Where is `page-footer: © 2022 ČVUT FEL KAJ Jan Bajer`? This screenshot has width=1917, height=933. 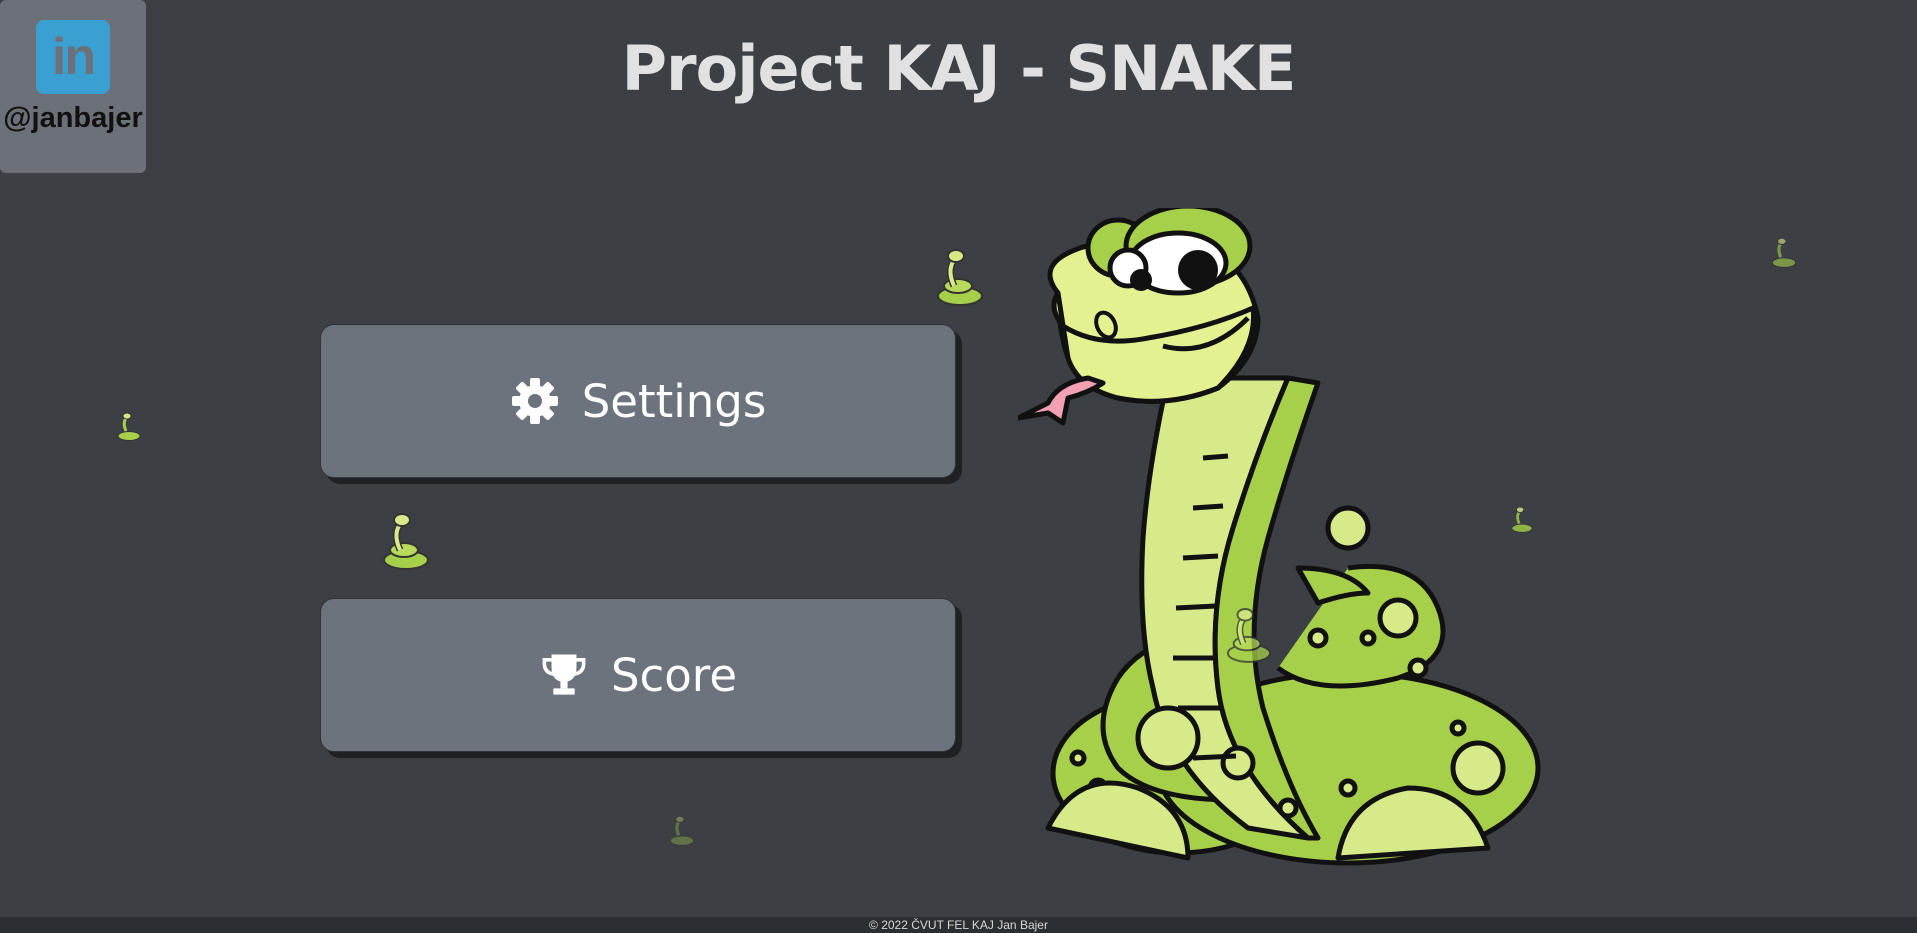
page-footer: © 2022 ČVUT FEL KAJ Jan Bajer is located at coordinates (958, 925).